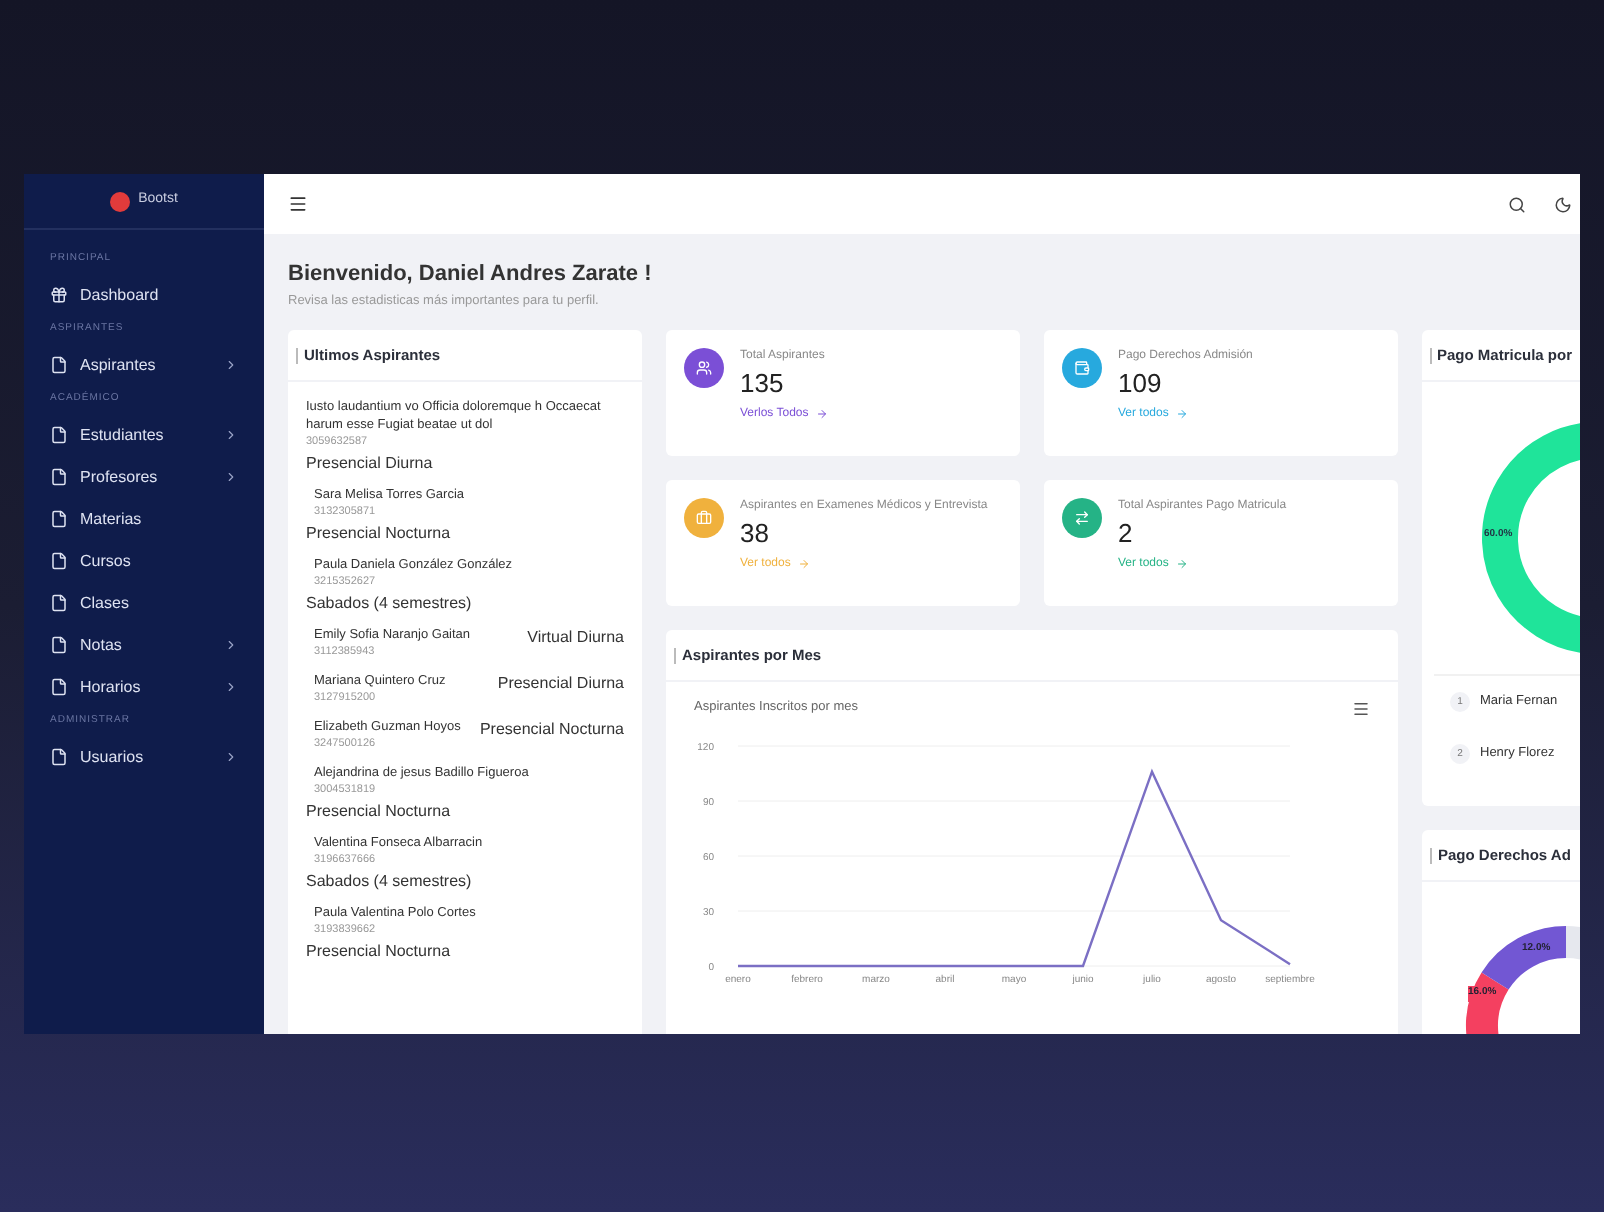 The height and width of the screenshot is (1212, 1604). I want to click on sidebar-item-label: Clases, so click(105, 603).